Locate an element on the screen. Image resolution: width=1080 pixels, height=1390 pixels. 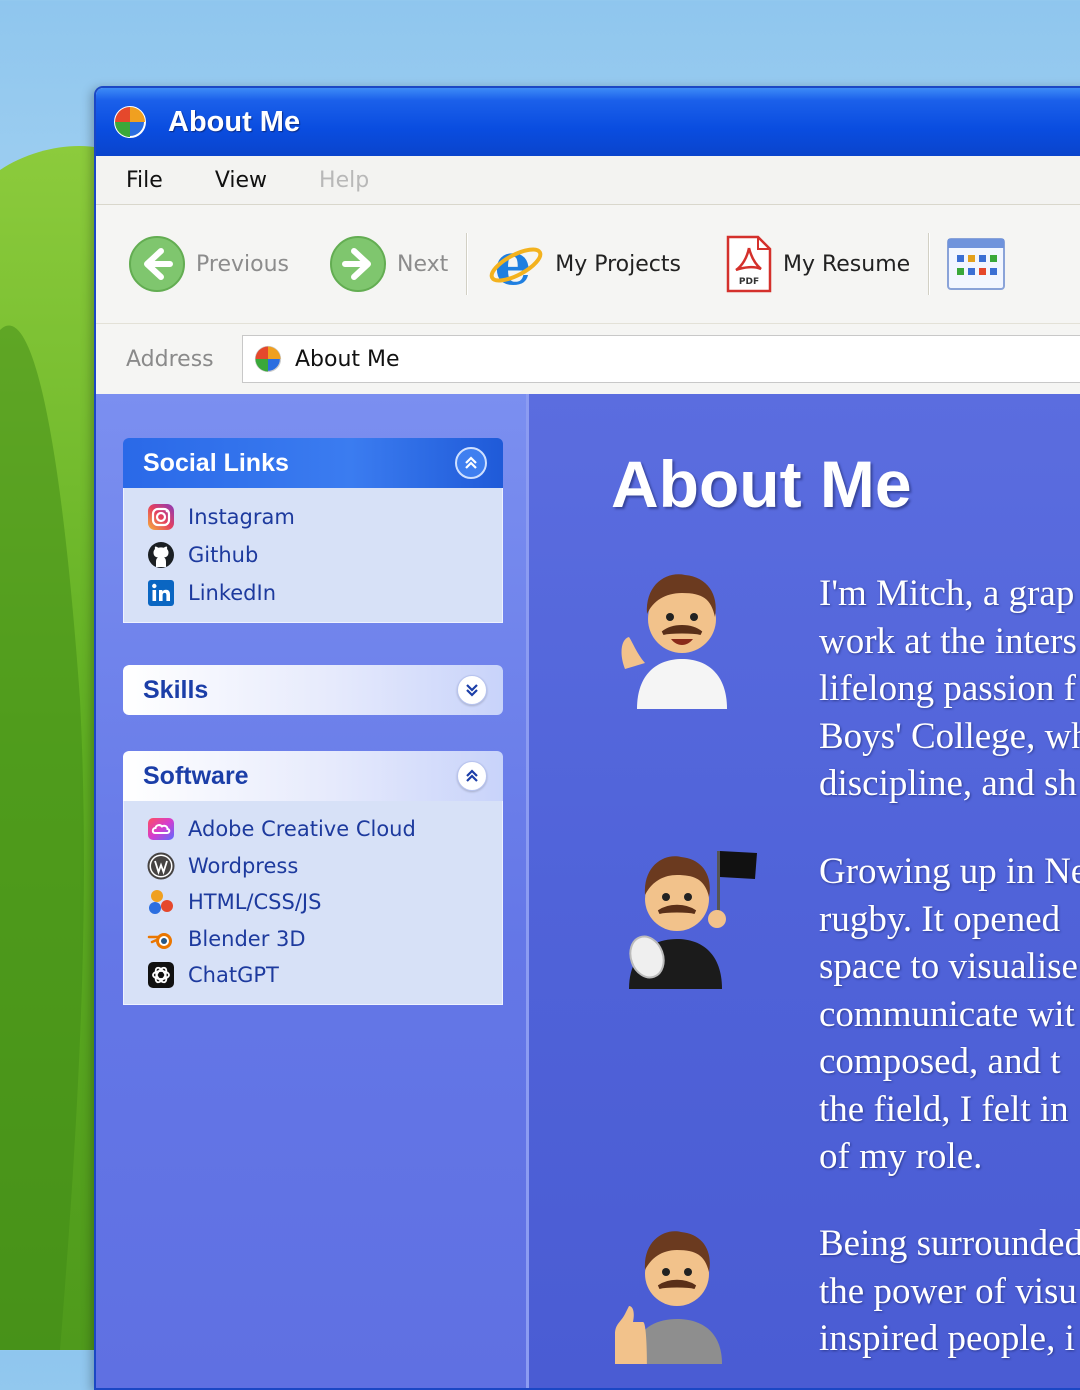
waving-avatar-illustration is located at coordinates (674, 641).